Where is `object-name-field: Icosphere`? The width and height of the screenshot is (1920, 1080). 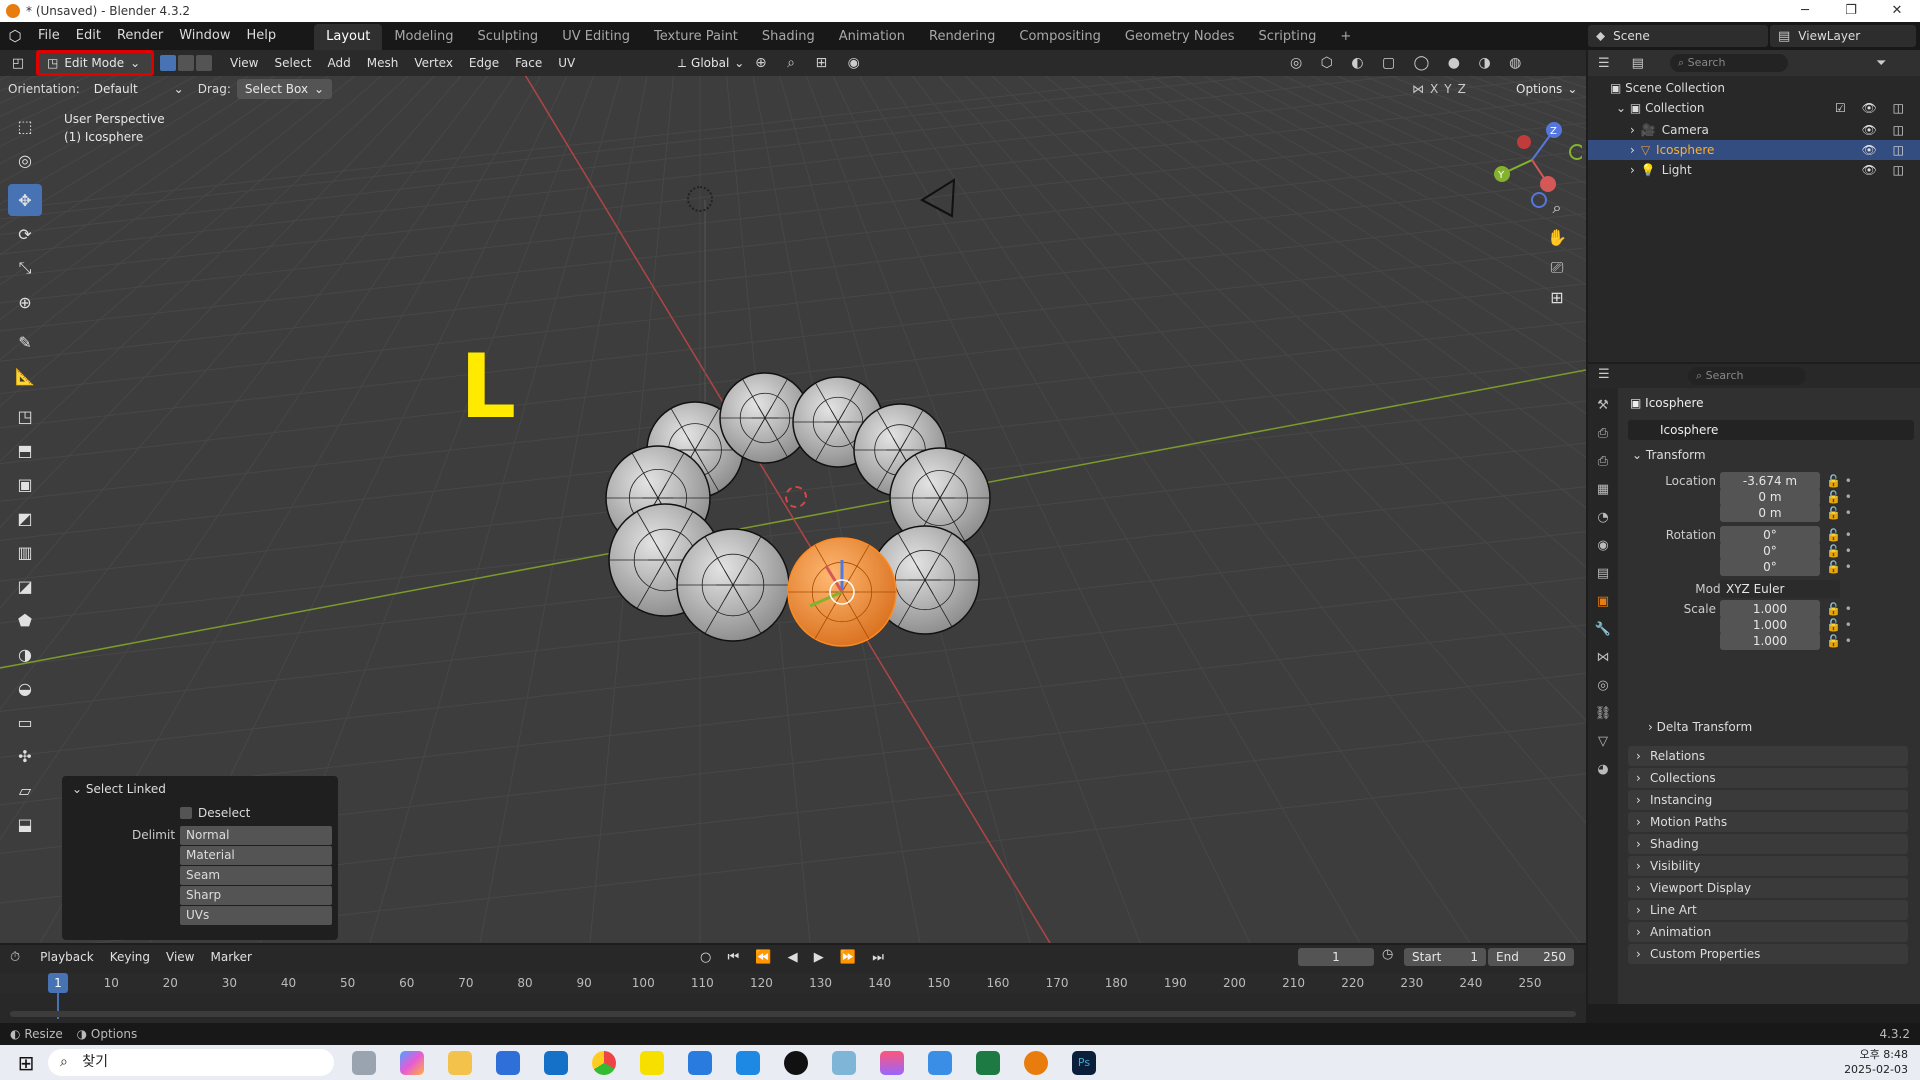 object-name-field: Icosphere is located at coordinates (1771, 430).